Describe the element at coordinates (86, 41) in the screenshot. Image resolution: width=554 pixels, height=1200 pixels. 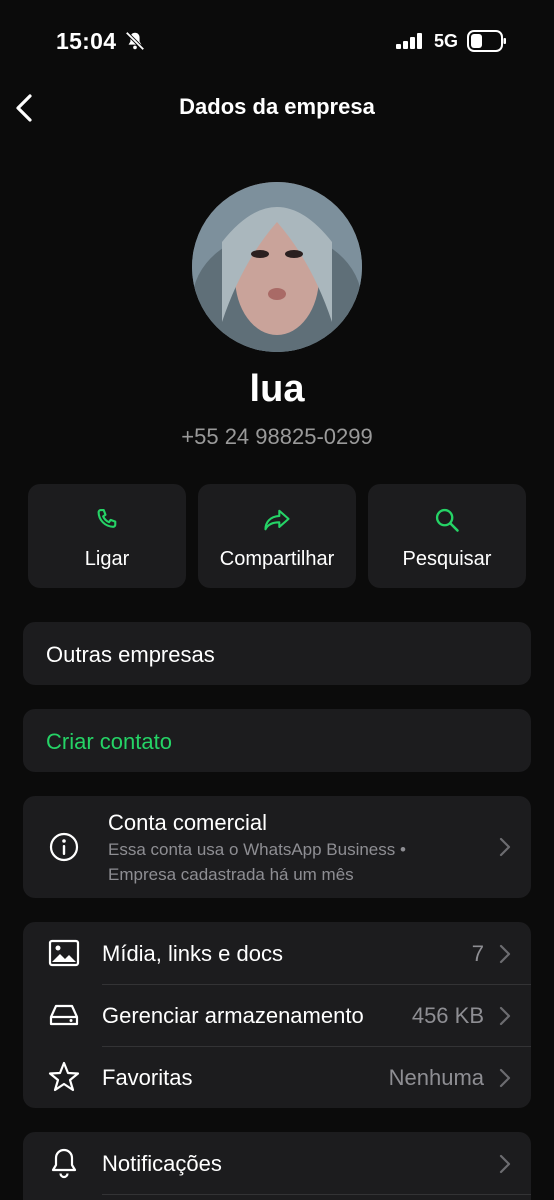
I see `status-time: 15:04` at that location.